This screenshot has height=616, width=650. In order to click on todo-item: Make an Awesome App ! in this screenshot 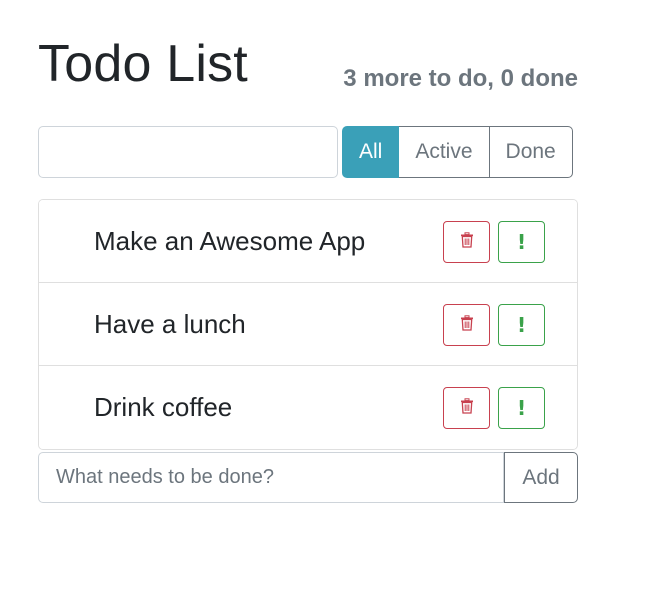, I will do `click(308, 241)`.